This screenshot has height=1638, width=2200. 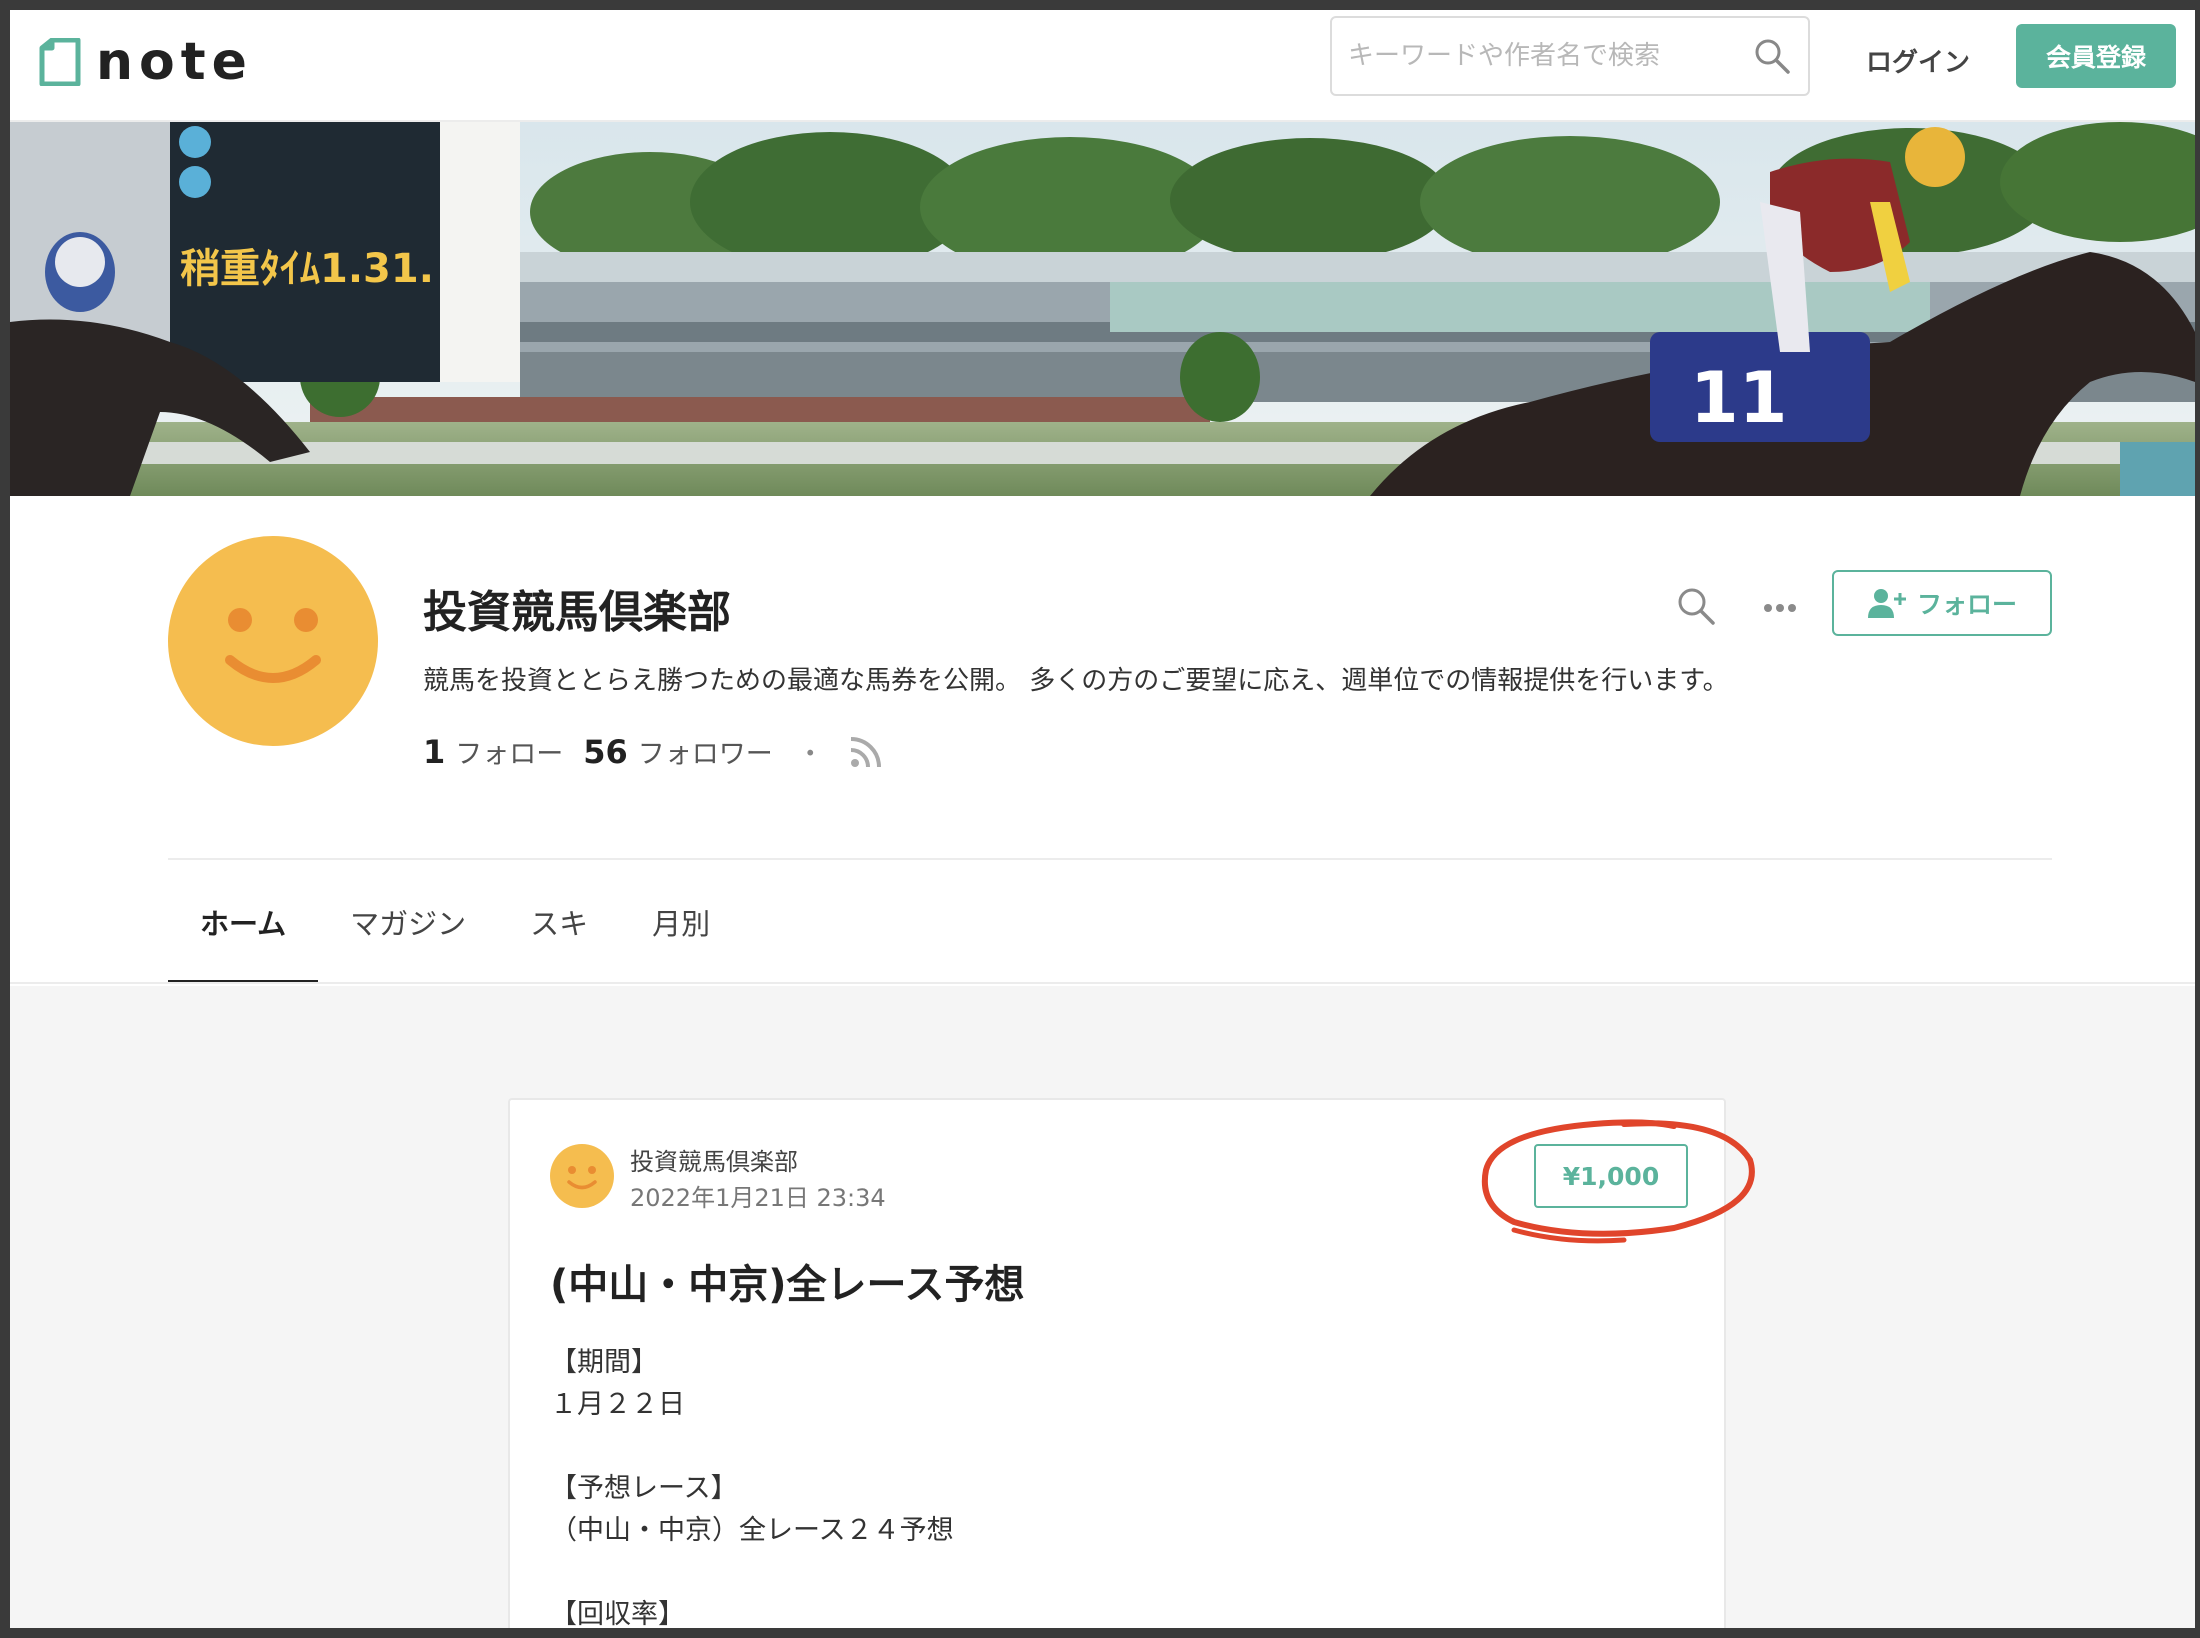 I want to click on tab-likes: スキ, so click(x=559, y=922).